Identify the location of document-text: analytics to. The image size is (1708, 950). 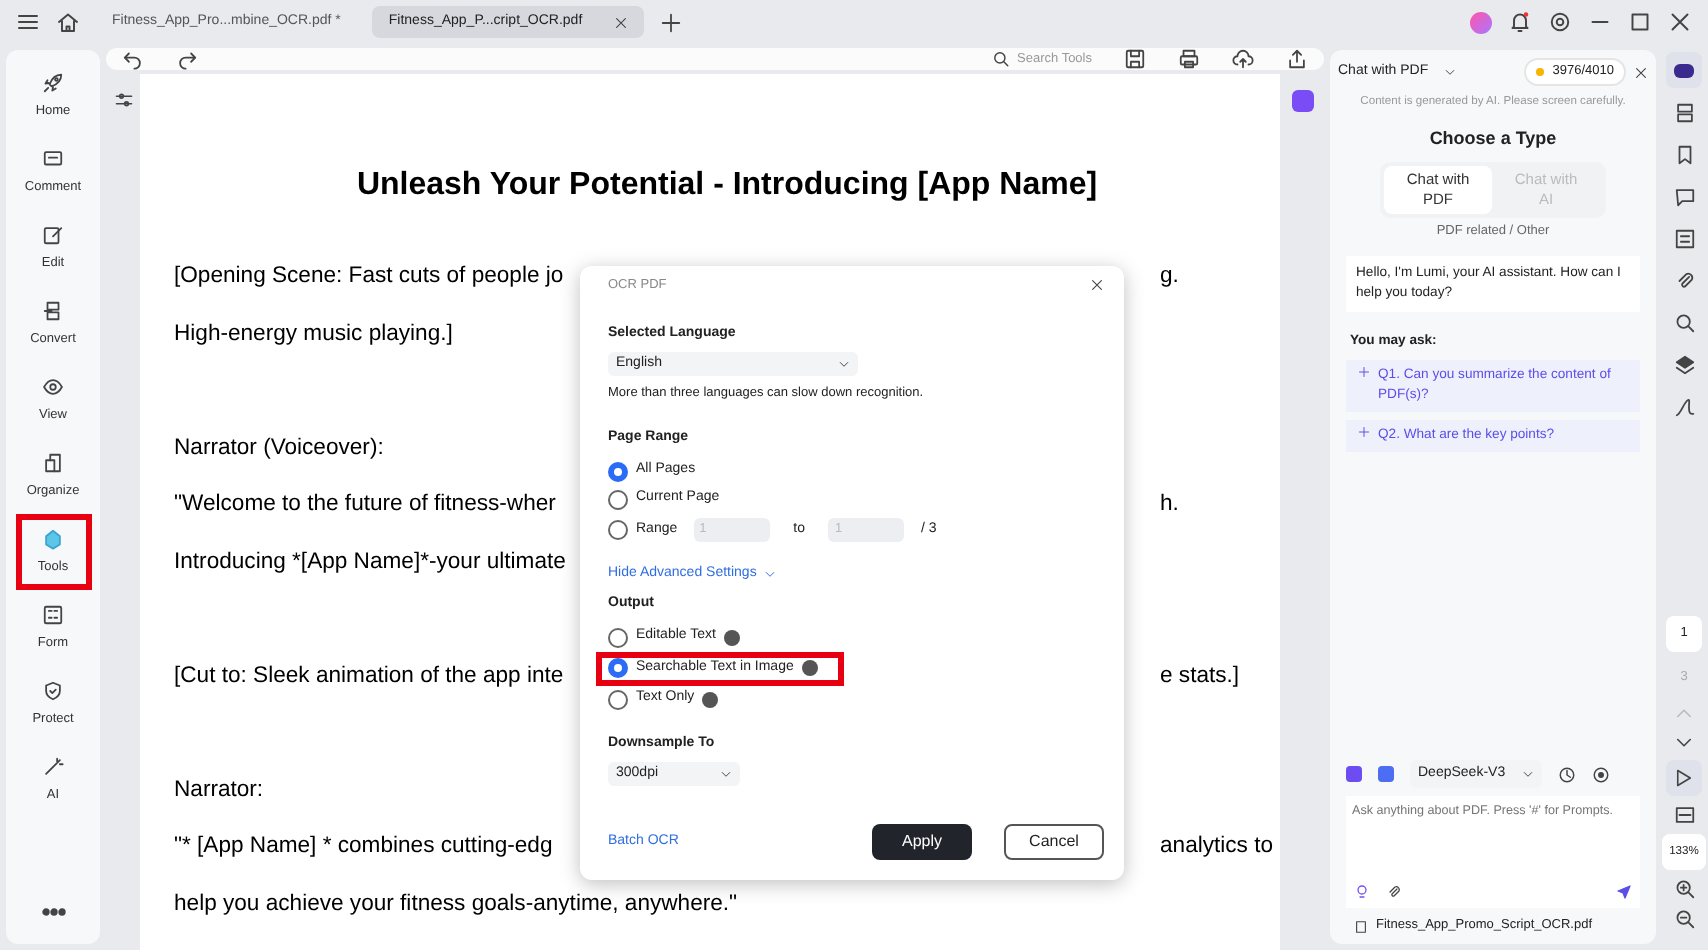
(1218, 847).